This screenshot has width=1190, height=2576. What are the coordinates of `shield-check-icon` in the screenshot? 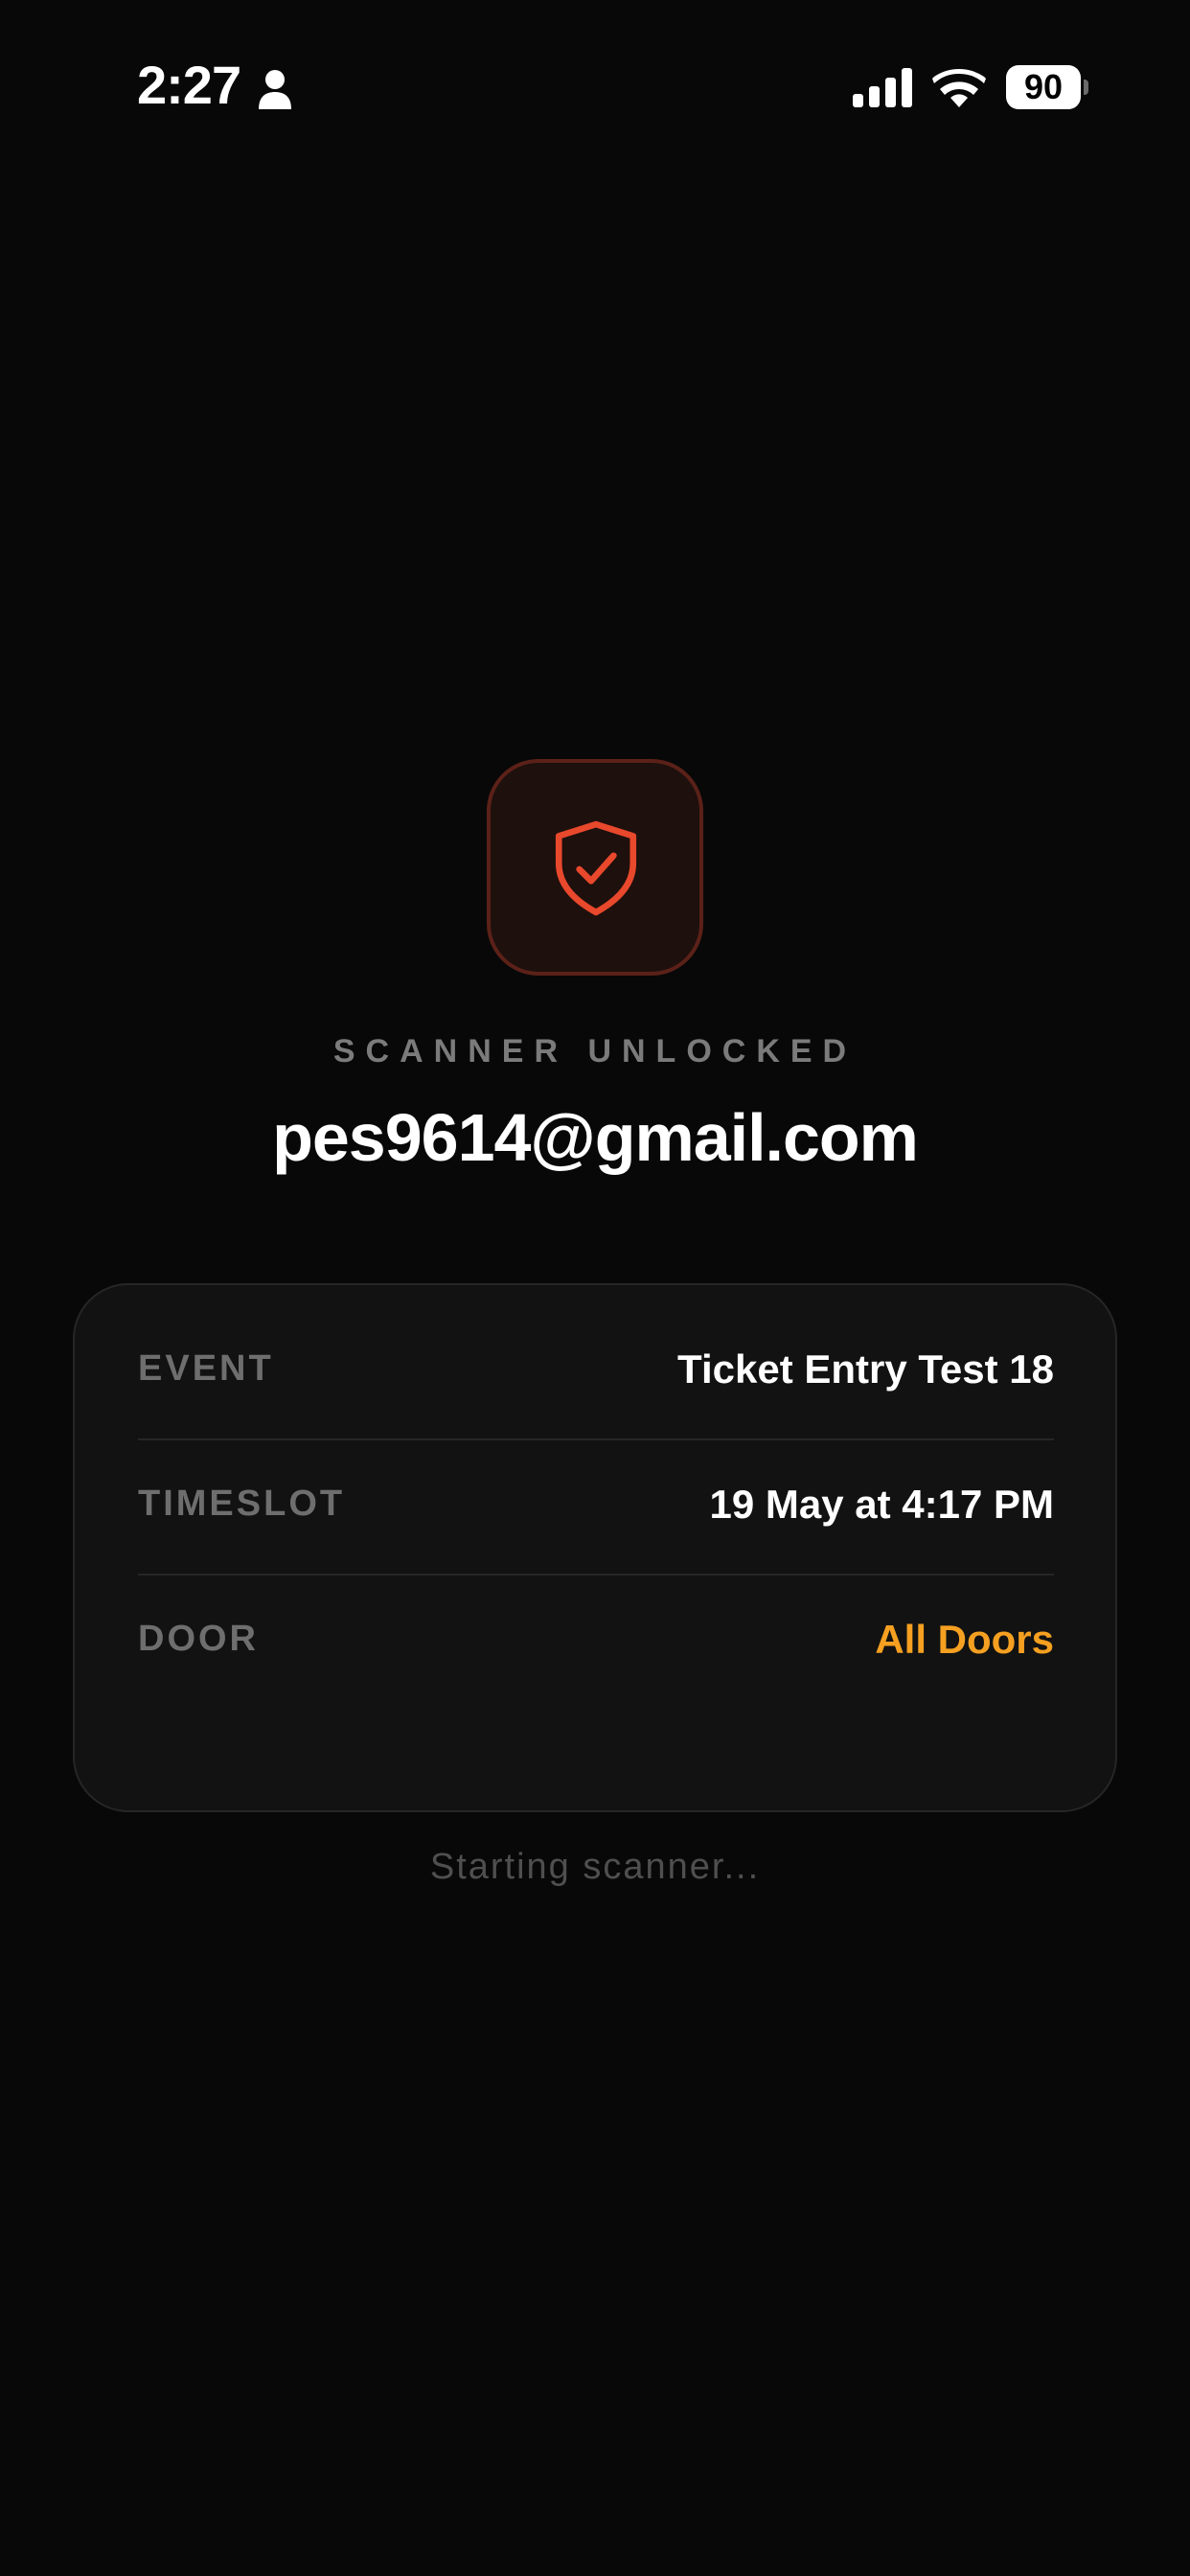 It's located at (596, 868).